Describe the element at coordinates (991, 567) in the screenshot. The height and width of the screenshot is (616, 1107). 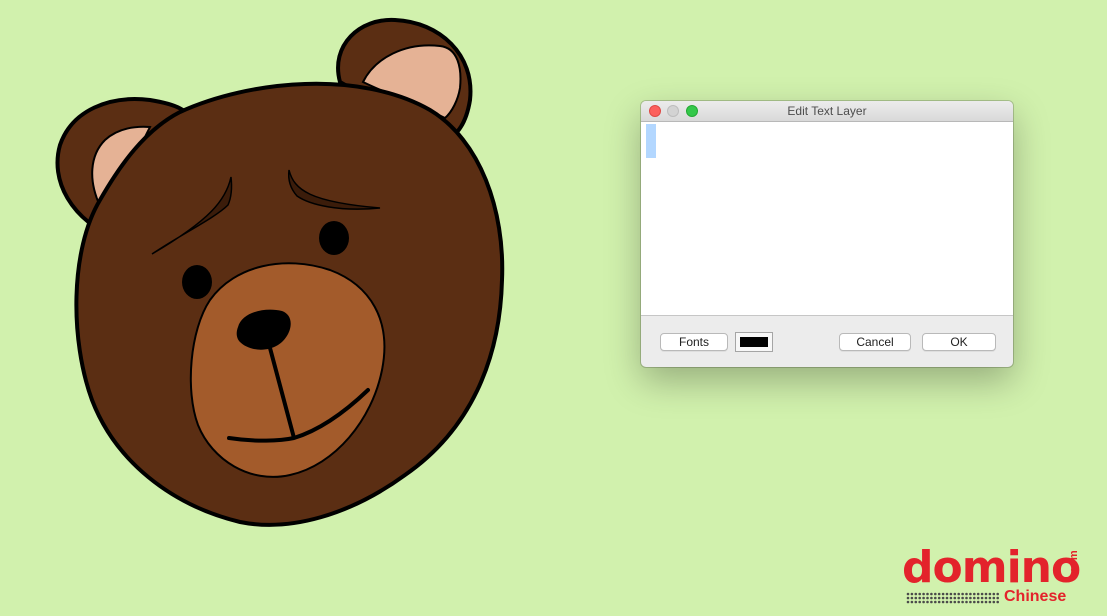
I see `logo-wordmark: domino` at that location.